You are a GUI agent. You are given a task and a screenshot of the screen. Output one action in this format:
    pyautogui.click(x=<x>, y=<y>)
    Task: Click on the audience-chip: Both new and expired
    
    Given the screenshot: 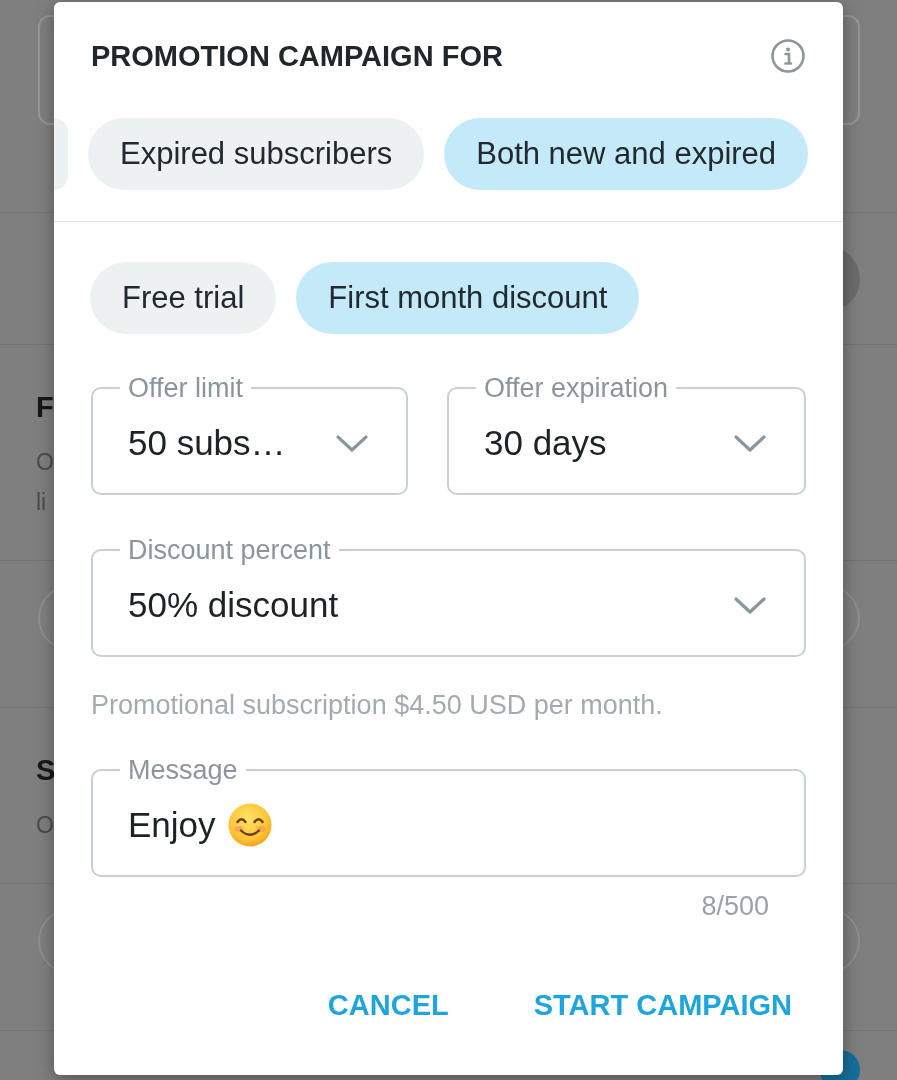 What is the action you would take?
    pyautogui.click(x=626, y=154)
    